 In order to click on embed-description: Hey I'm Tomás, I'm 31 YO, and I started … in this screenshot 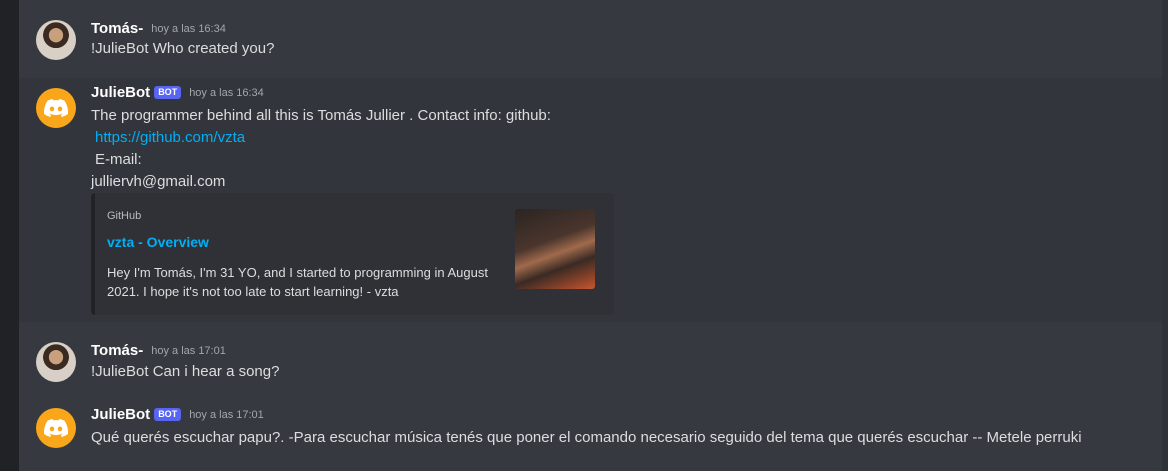, I will do `click(297, 282)`.